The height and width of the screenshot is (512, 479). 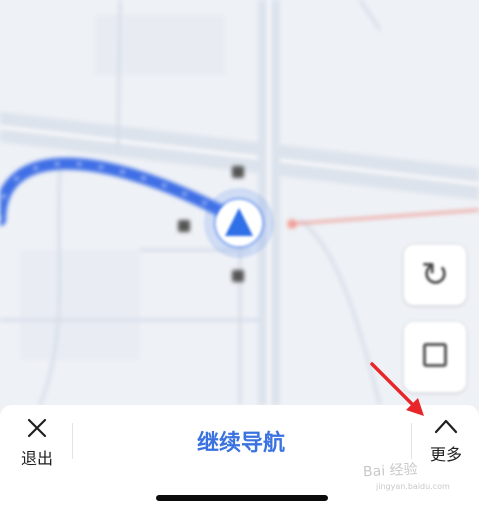 I want to click on navigation-arrow-icon, so click(x=239, y=222).